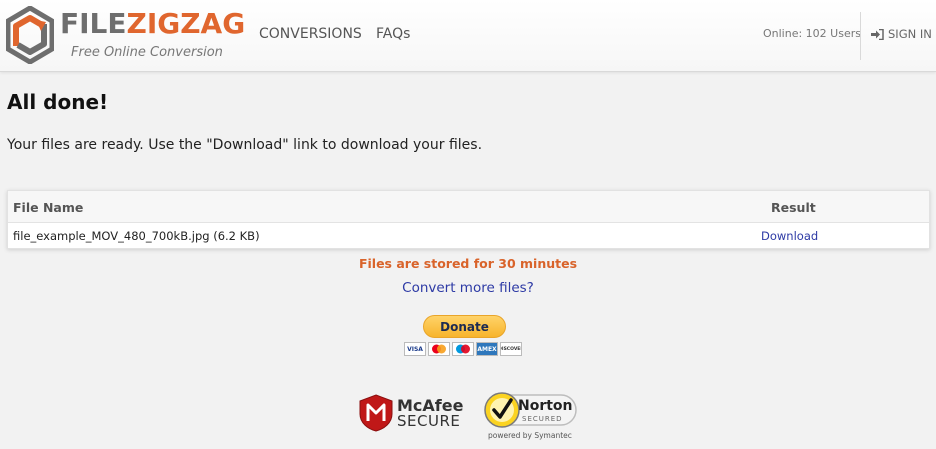  Describe the element at coordinates (58, 102) in the screenshot. I see `page-title: All done!` at that location.